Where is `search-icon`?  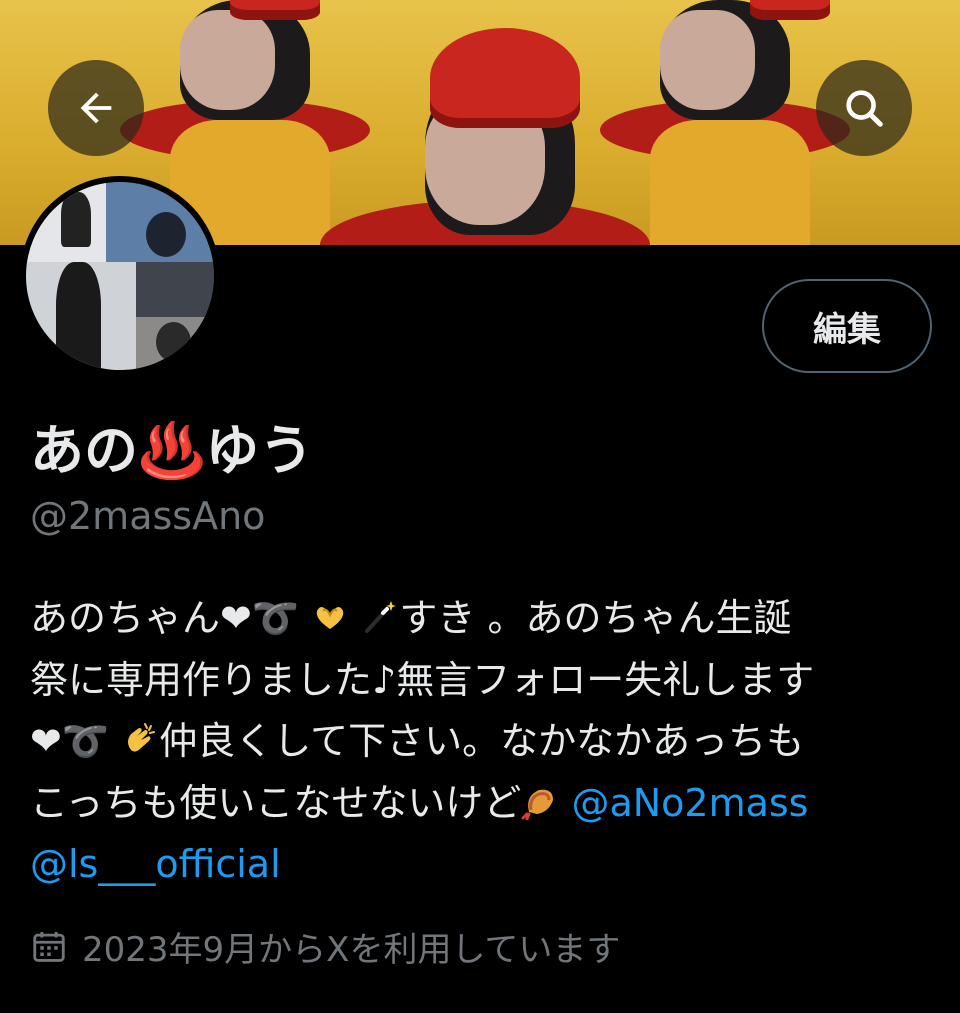
search-icon is located at coordinates (864, 108).